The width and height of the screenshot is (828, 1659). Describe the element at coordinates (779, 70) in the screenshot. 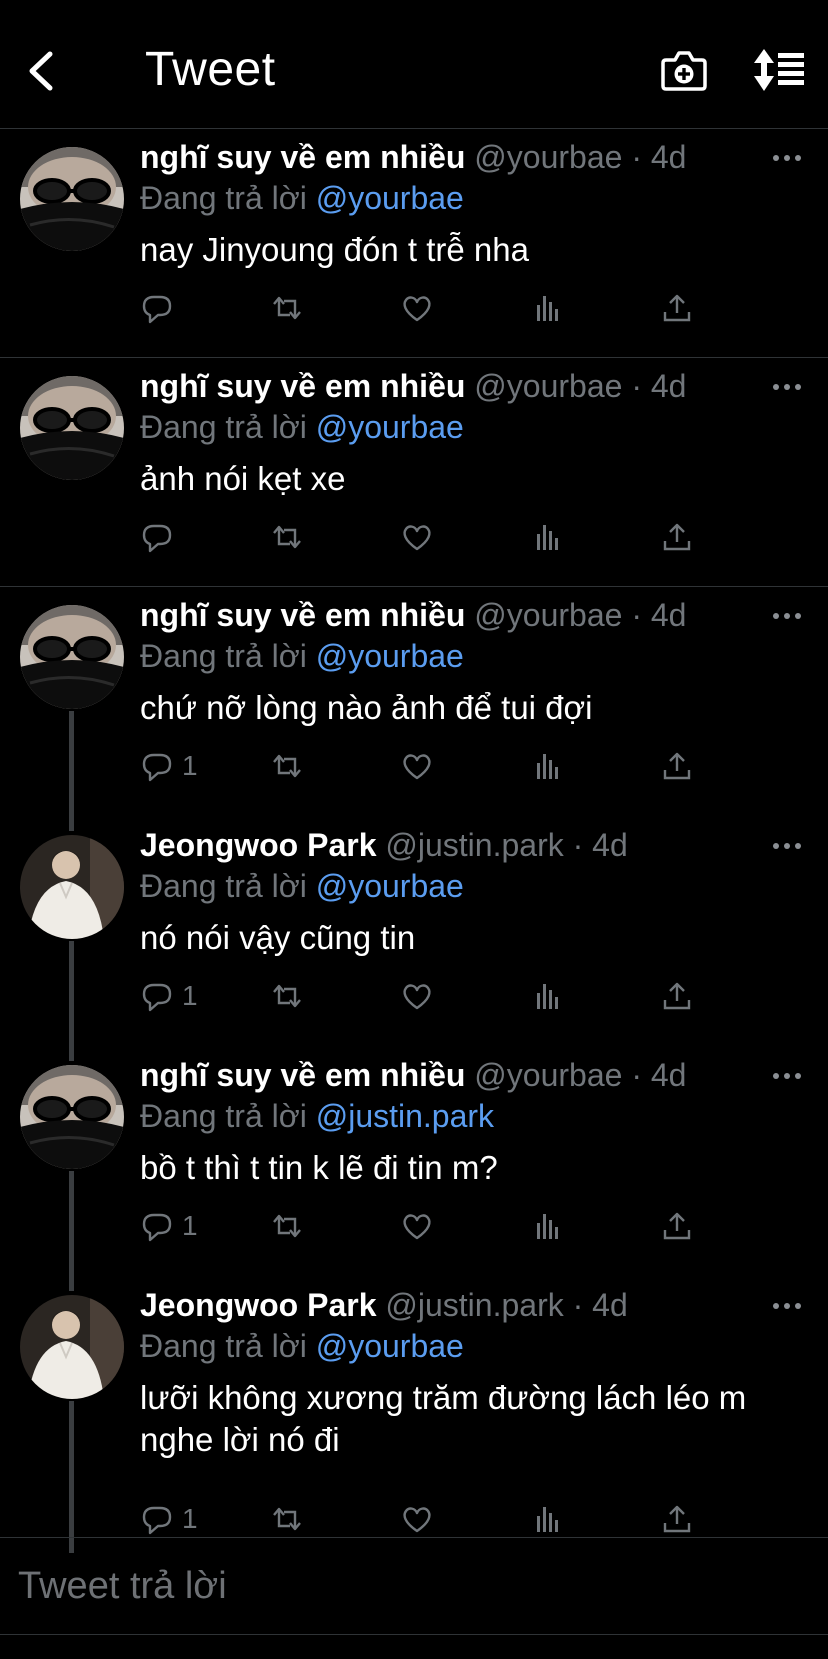

I see `sort-replies-button` at that location.